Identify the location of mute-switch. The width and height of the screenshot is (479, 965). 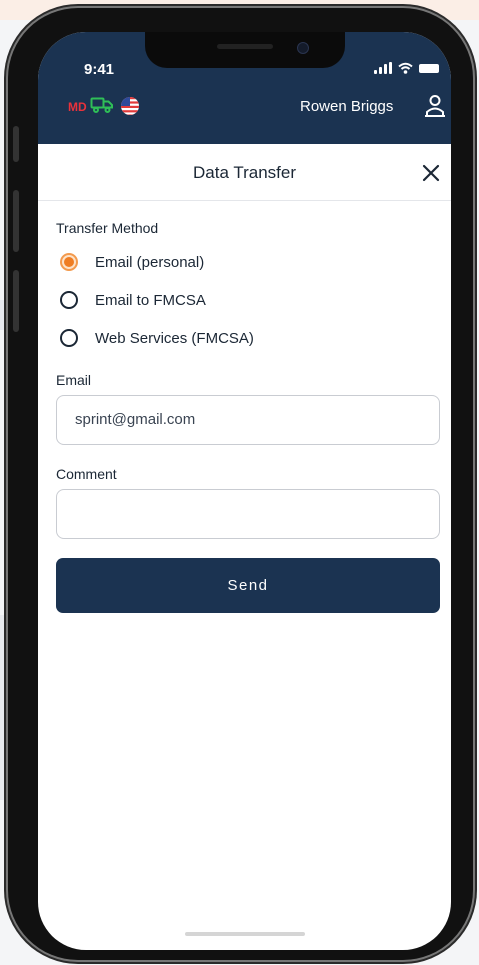
(16, 144).